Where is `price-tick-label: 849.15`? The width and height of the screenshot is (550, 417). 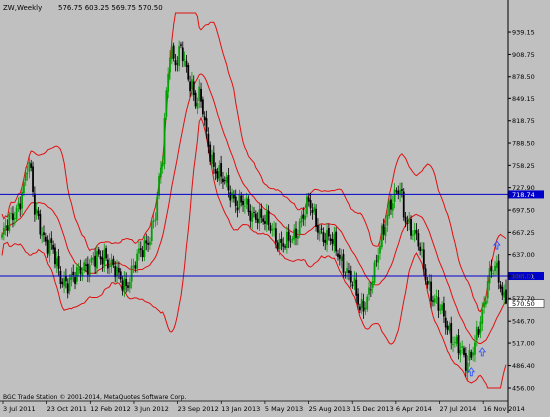
price-tick-label: 849.15 is located at coordinates (523, 99).